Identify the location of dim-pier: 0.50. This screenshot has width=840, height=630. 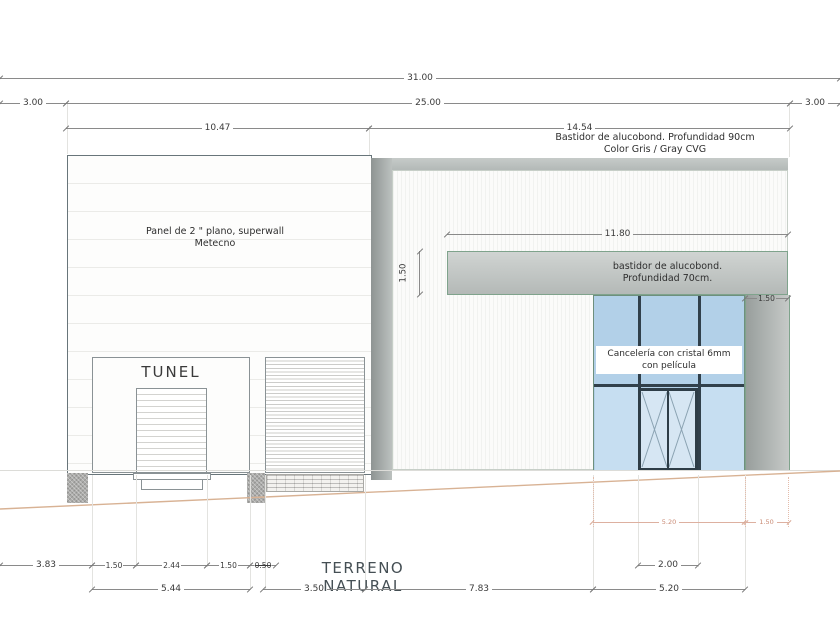
(263, 565).